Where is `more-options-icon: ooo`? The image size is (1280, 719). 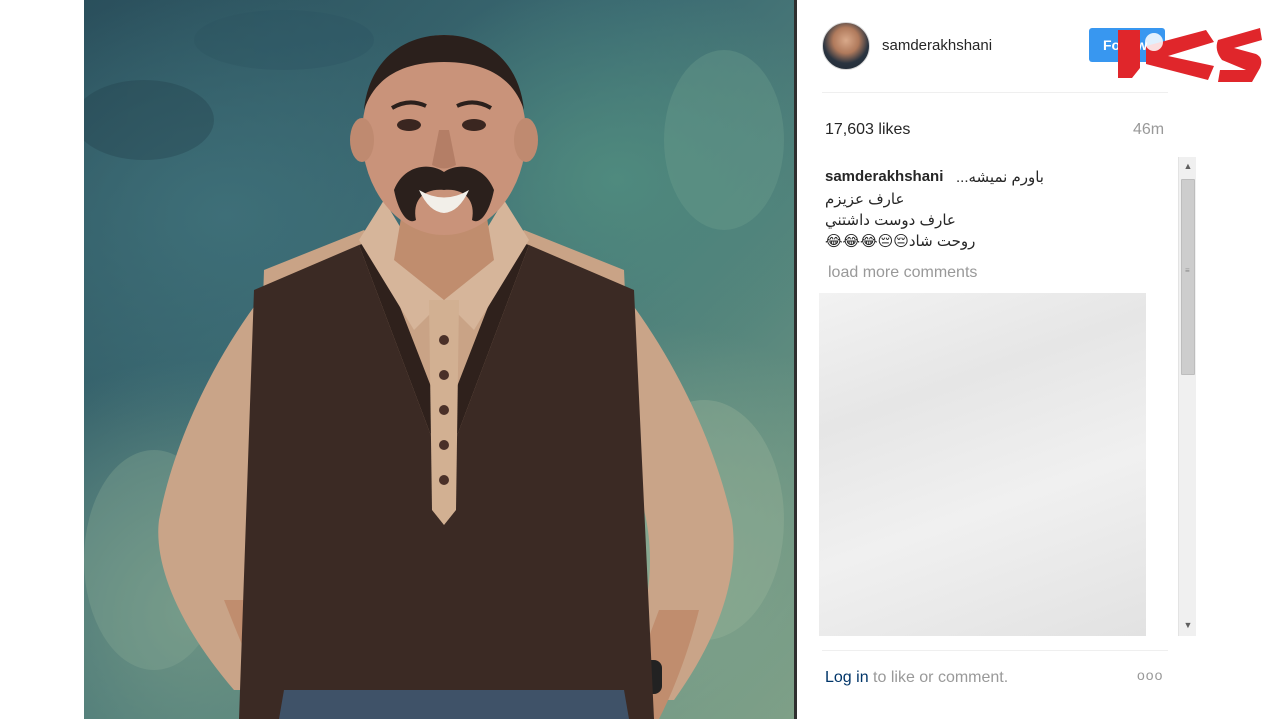 more-options-icon: ooo is located at coordinates (1150, 675).